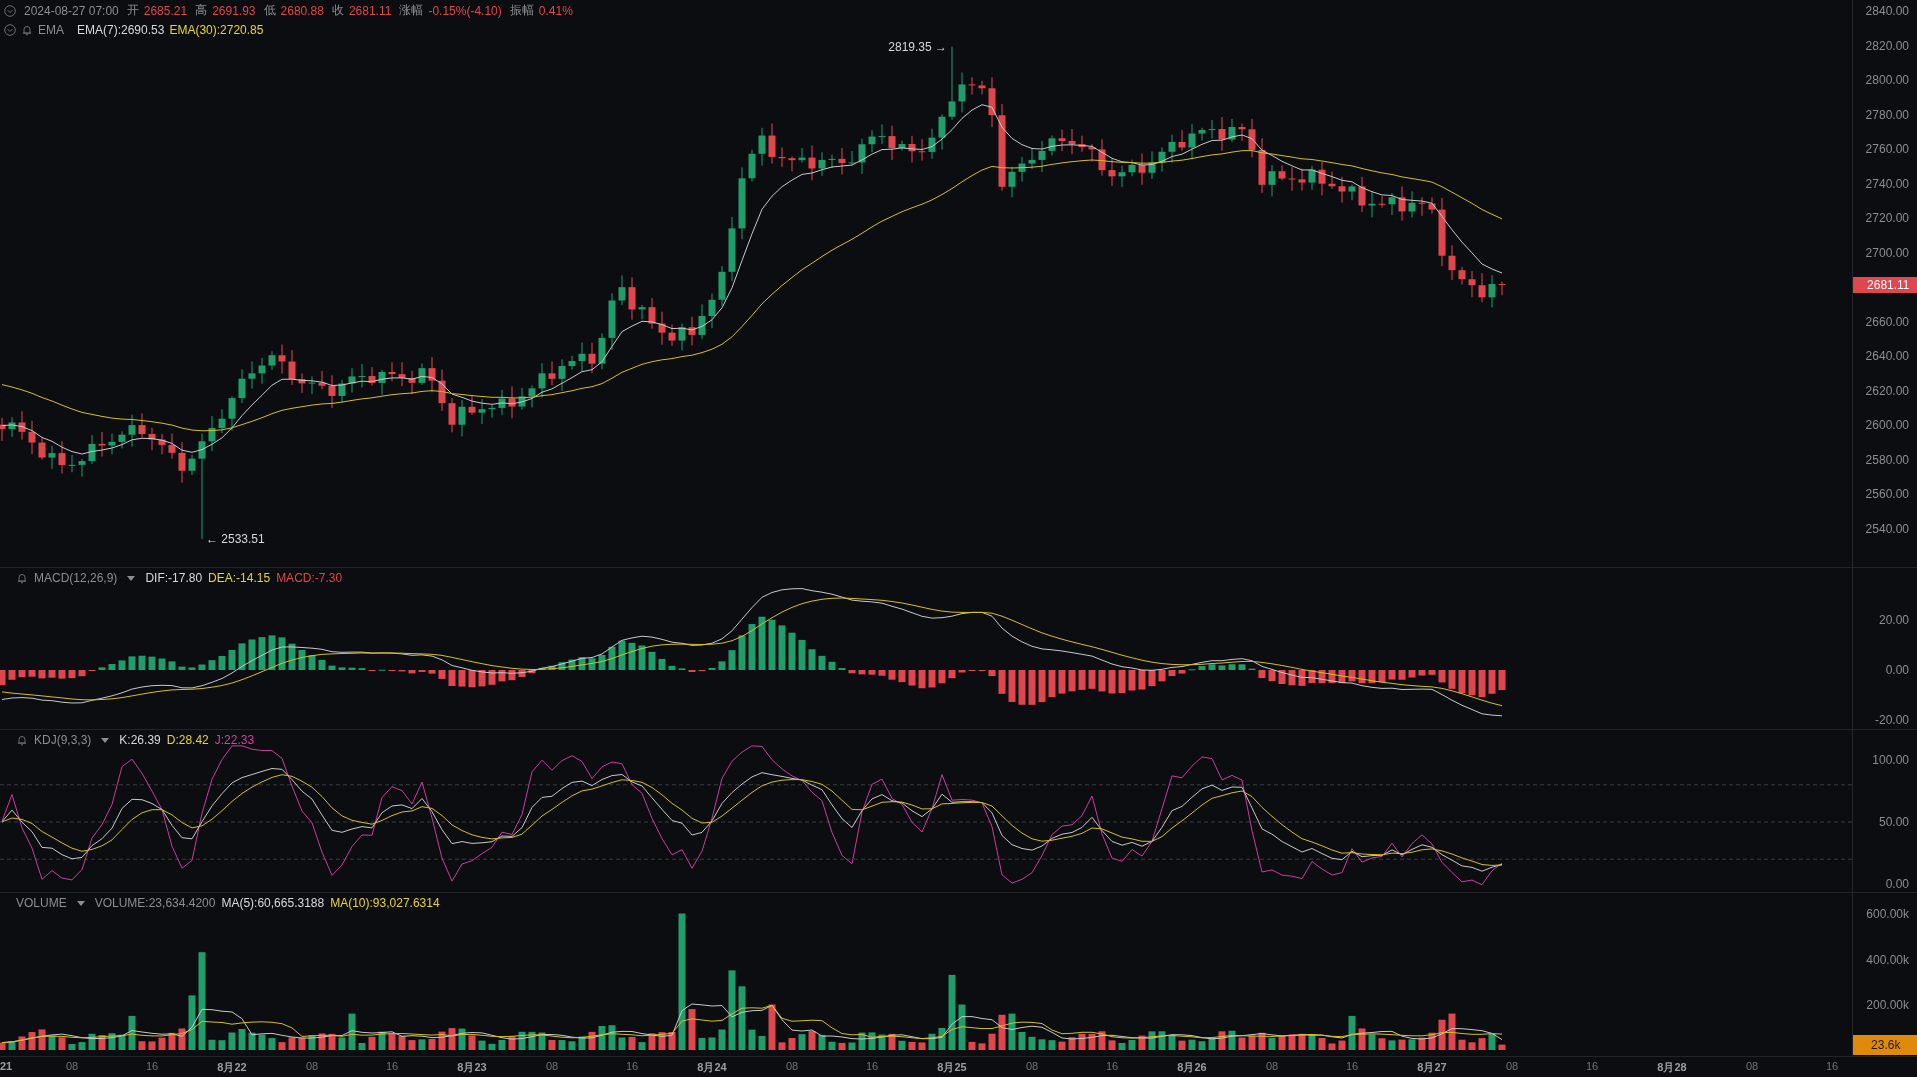  What do you see at coordinates (521, 10) in the screenshot?
I see `stat-label: 振幅` at bounding box center [521, 10].